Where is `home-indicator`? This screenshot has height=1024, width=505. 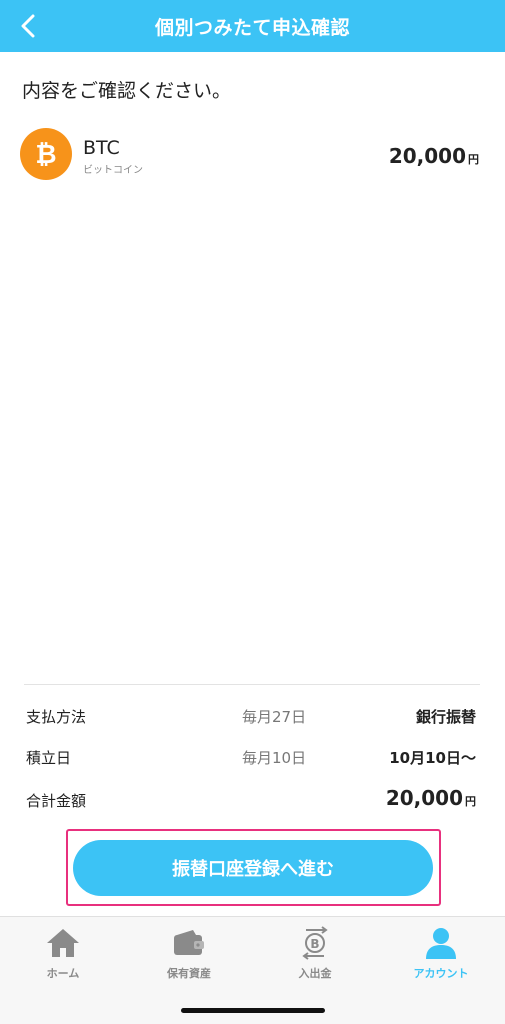
home-indicator is located at coordinates (253, 1010).